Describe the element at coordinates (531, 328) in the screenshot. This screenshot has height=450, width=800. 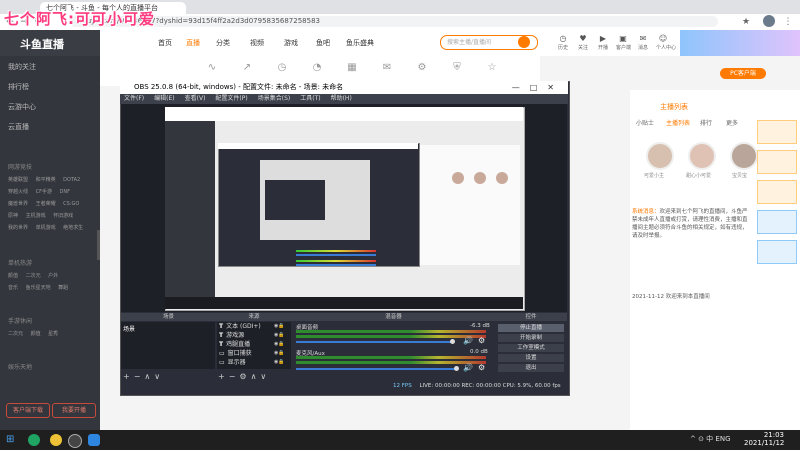
I see `stop-stream-button: 停止直播` at that location.